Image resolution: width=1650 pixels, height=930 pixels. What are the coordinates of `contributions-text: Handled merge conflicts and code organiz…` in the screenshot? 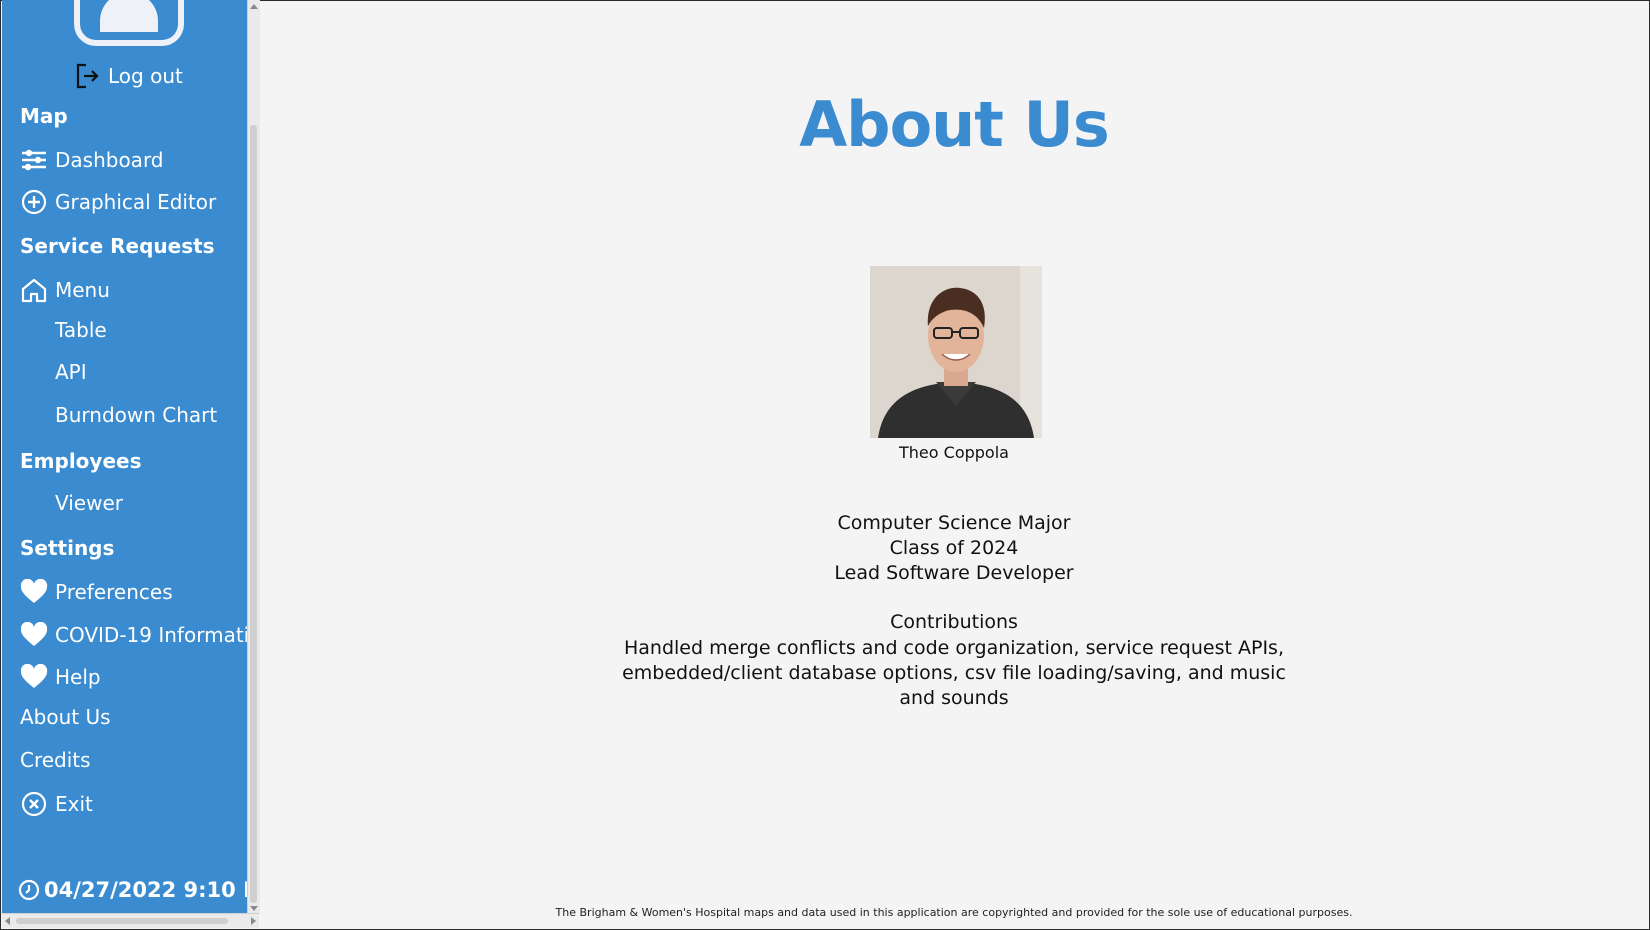 It's located at (954, 673).